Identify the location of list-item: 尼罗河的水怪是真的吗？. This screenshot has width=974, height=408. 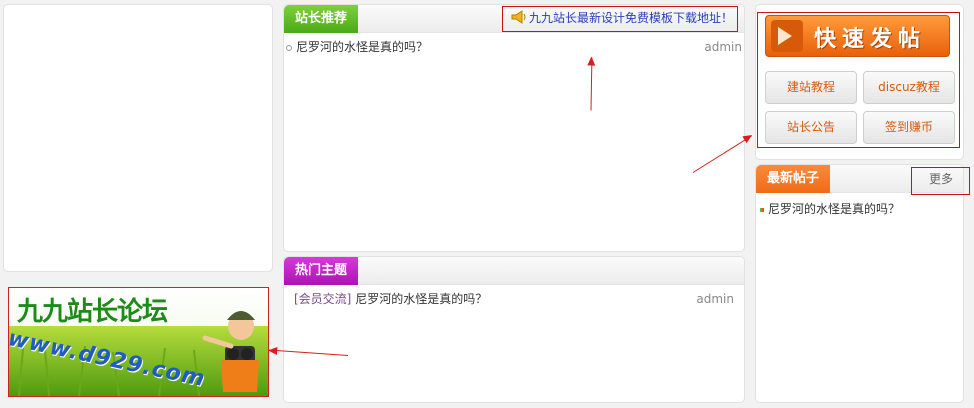
(859, 209).